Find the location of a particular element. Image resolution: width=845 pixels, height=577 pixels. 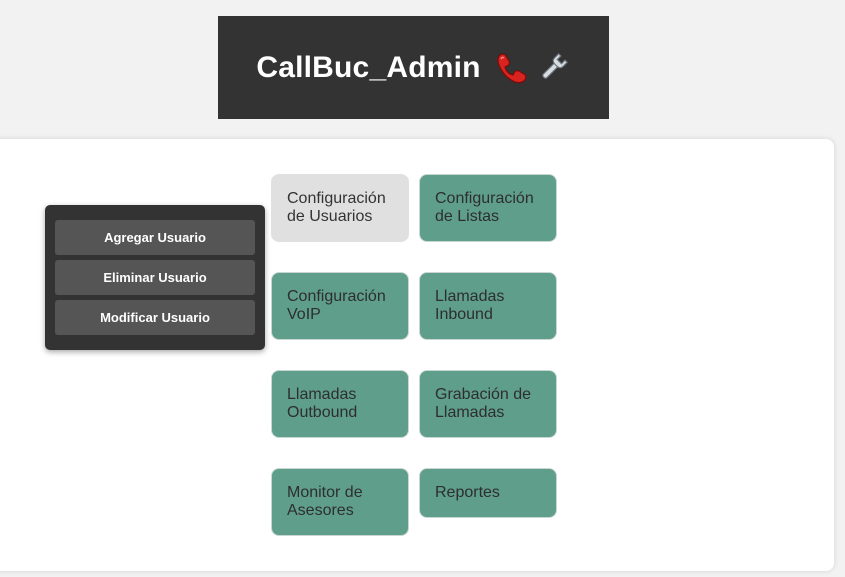

wrench-icon is located at coordinates (553, 68).